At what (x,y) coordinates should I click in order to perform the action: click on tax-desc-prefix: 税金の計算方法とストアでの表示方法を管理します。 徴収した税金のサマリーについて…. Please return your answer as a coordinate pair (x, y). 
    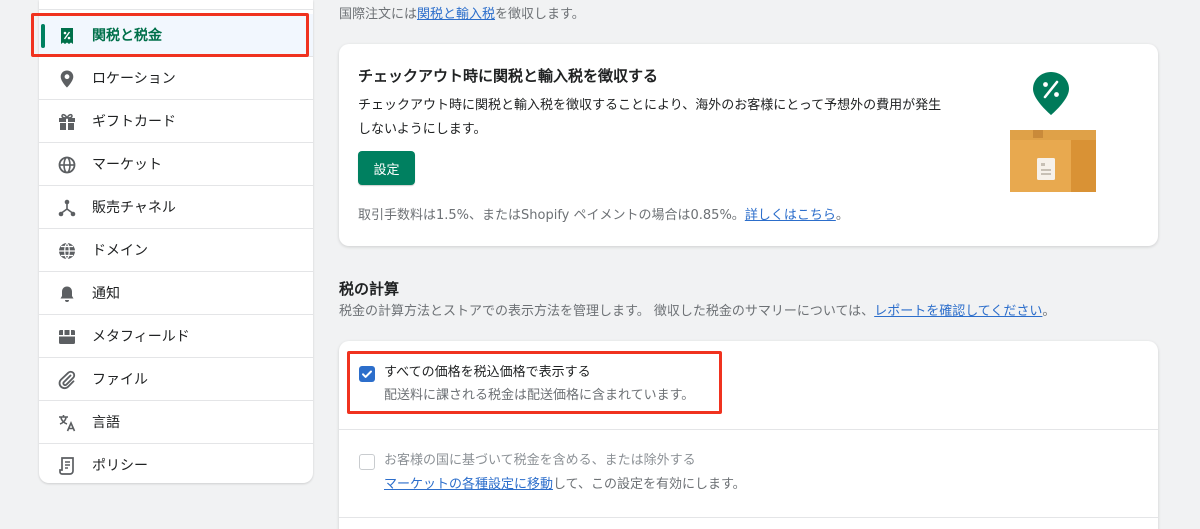
    Looking at the image, I should click on (607, 311).